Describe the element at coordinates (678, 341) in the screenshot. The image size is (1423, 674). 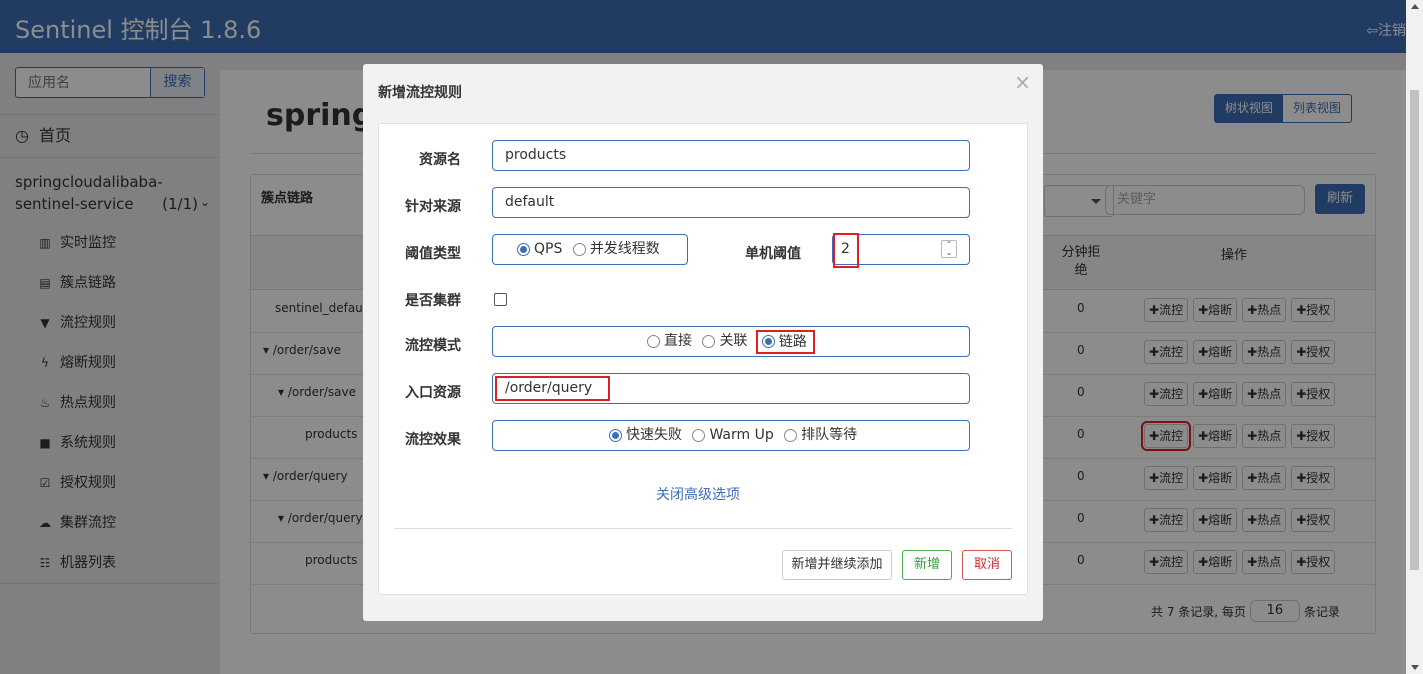
I see `radio-label: 直接` at that location.